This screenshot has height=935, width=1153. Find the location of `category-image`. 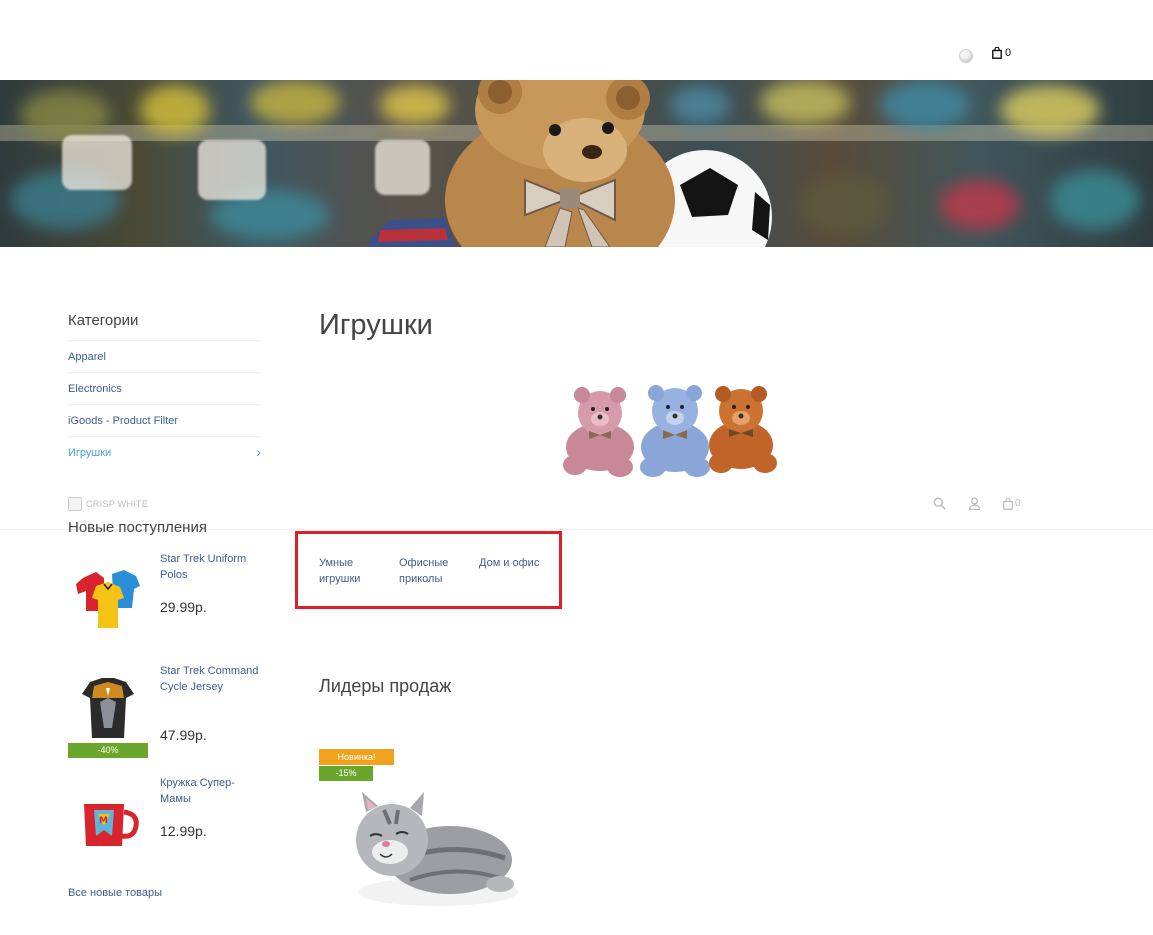

category-image is located at coordinates (670, 431).